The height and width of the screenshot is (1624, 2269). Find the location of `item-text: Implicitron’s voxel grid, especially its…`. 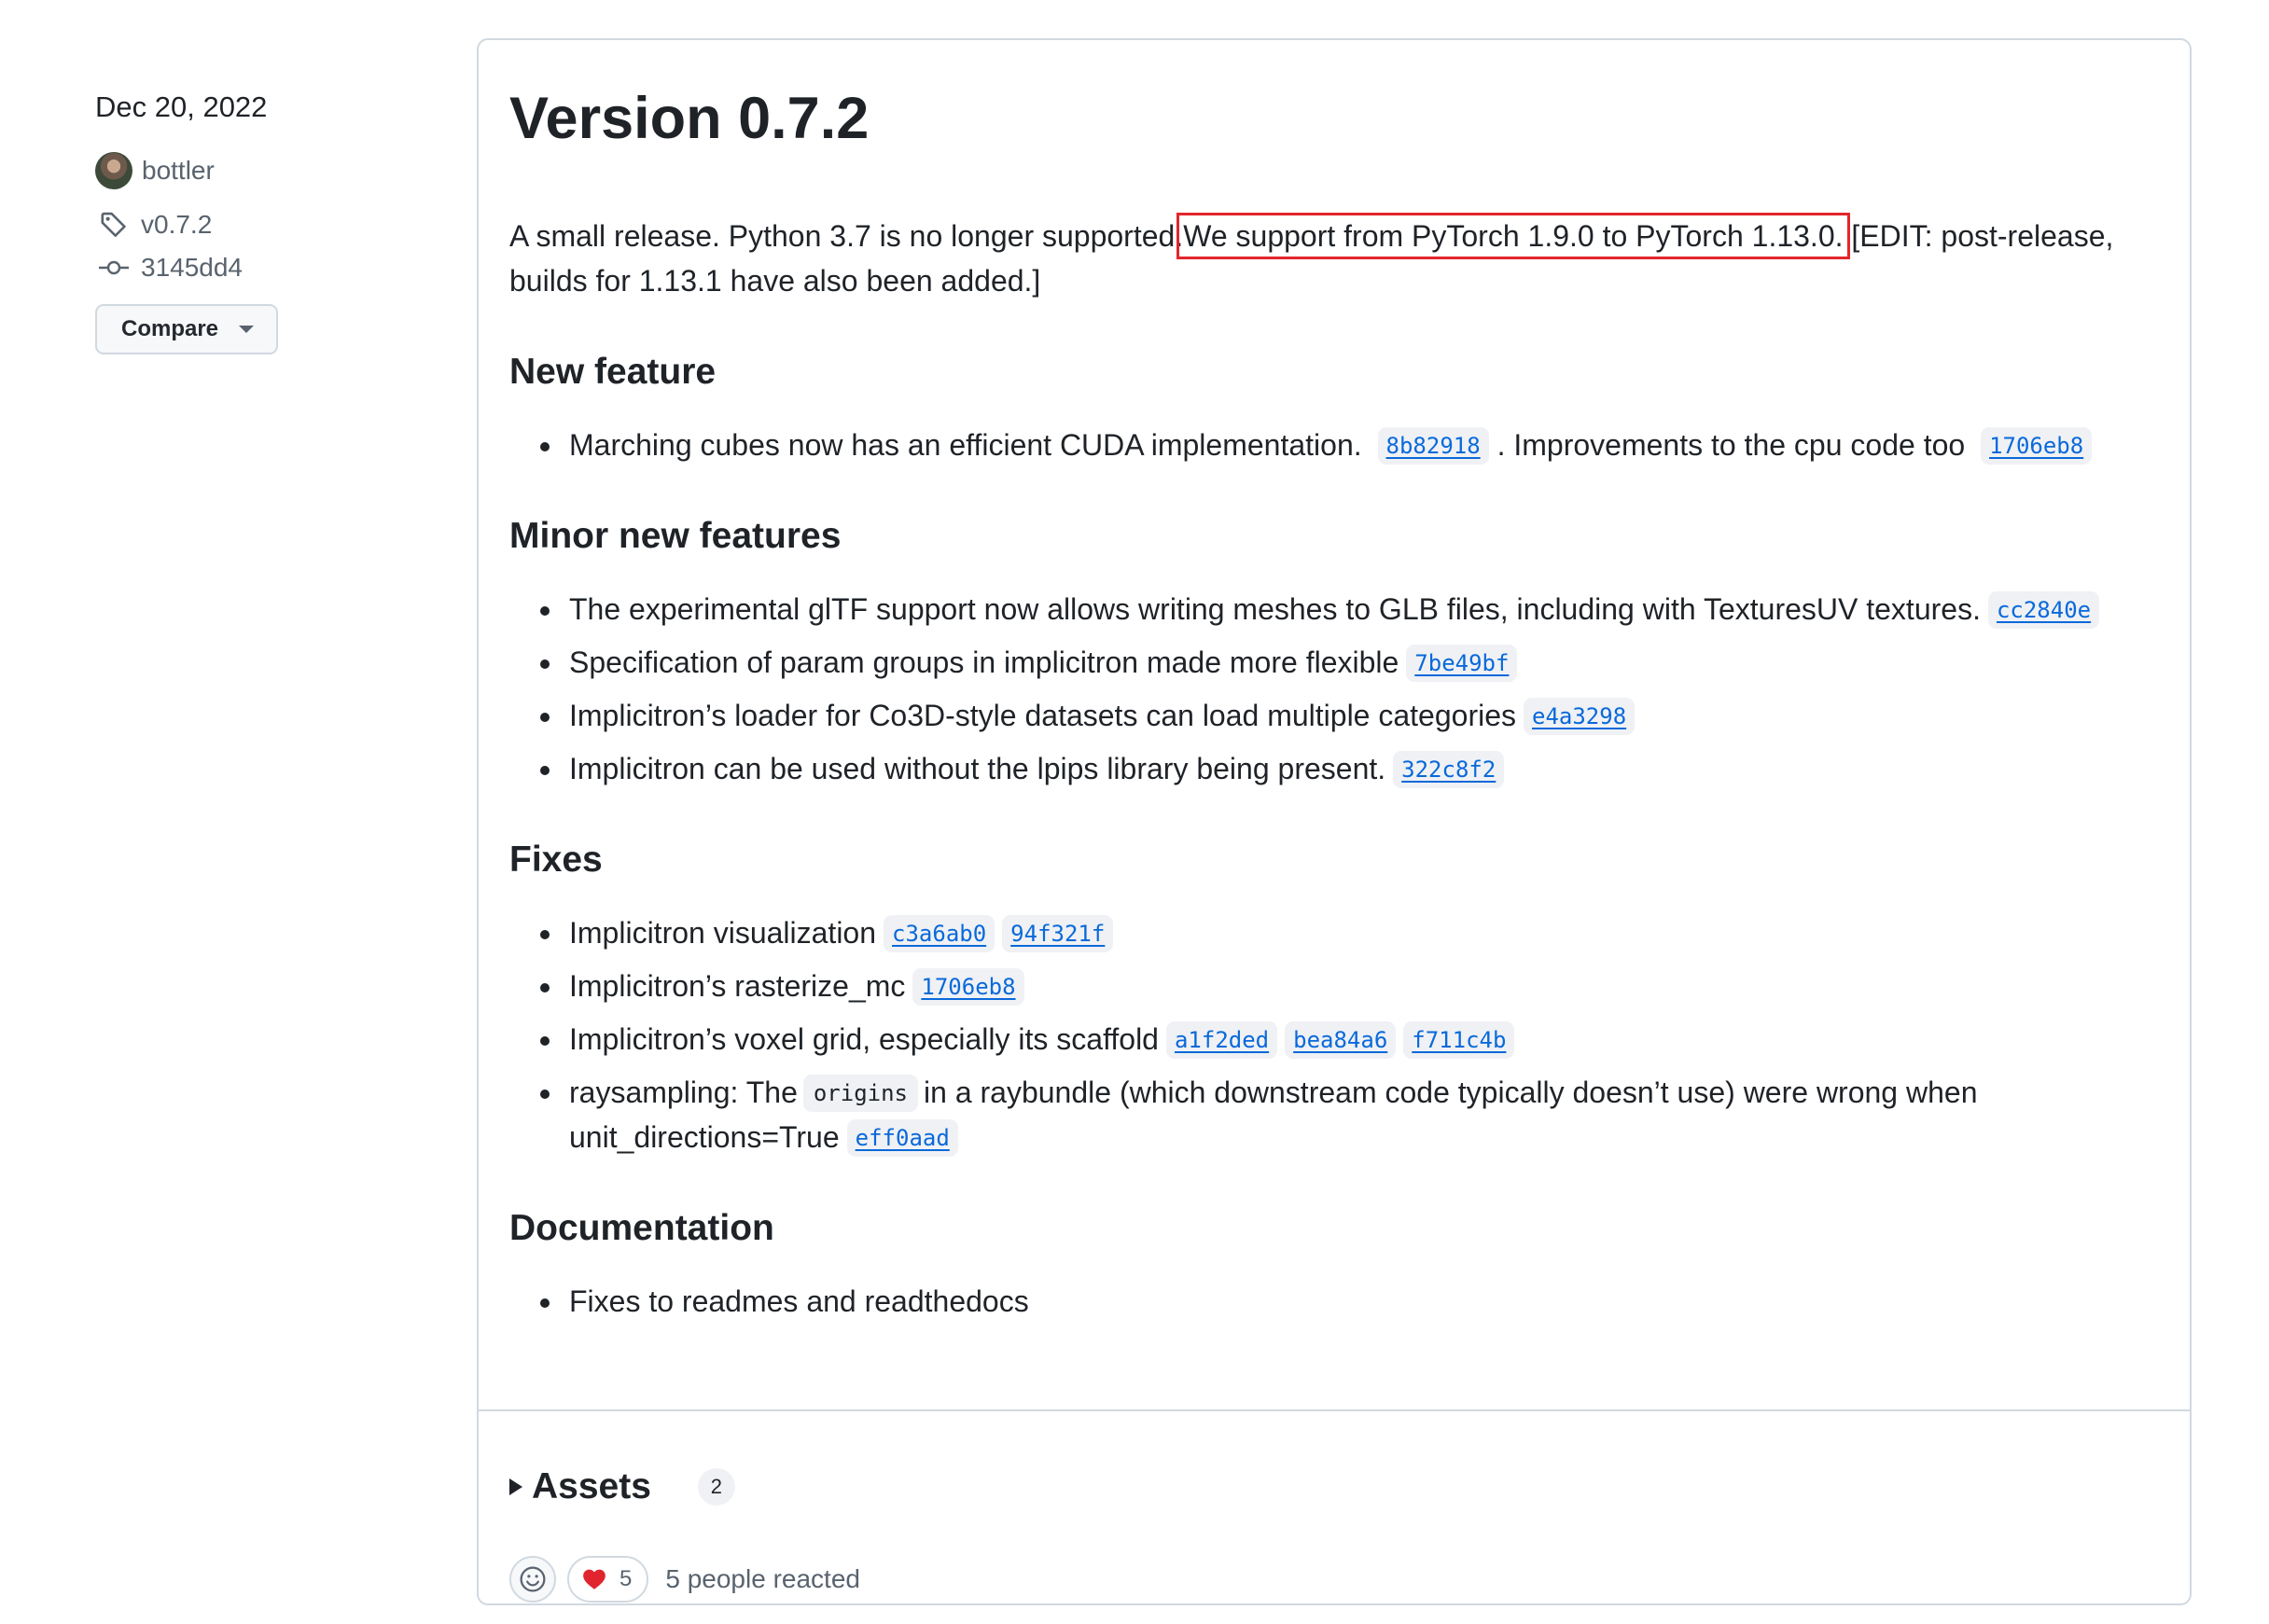

item-text: Implicitron’s voxel grid, especially its… is located at coordinates (864, 1039).